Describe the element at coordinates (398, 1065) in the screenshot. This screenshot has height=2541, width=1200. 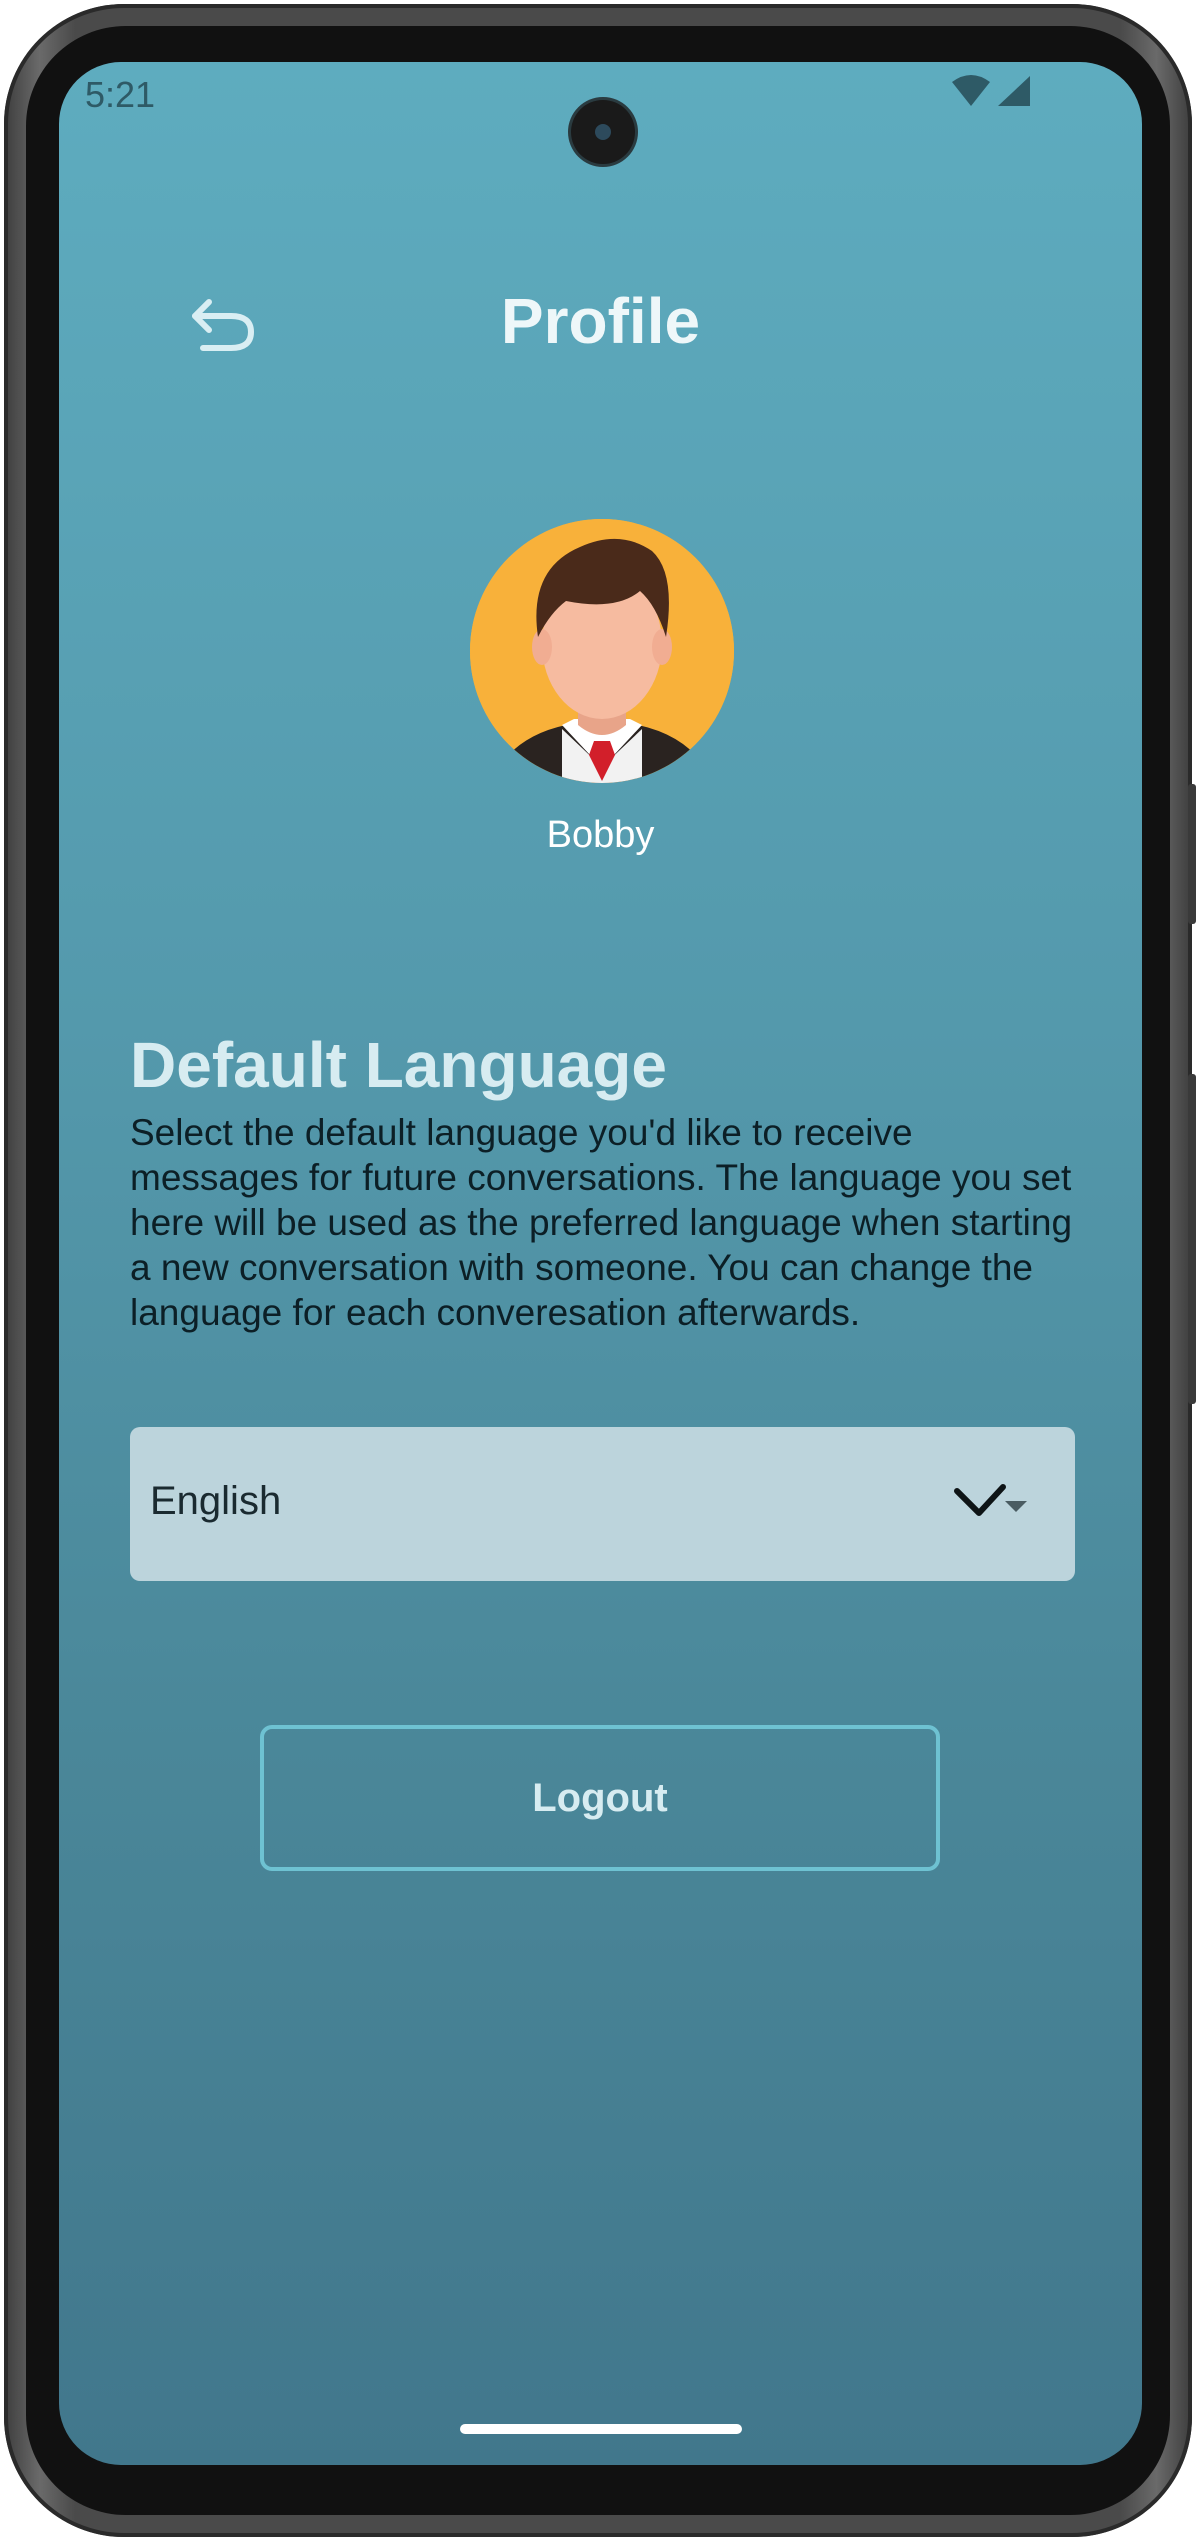
I see `default-language-heading: Default Language` at that location.